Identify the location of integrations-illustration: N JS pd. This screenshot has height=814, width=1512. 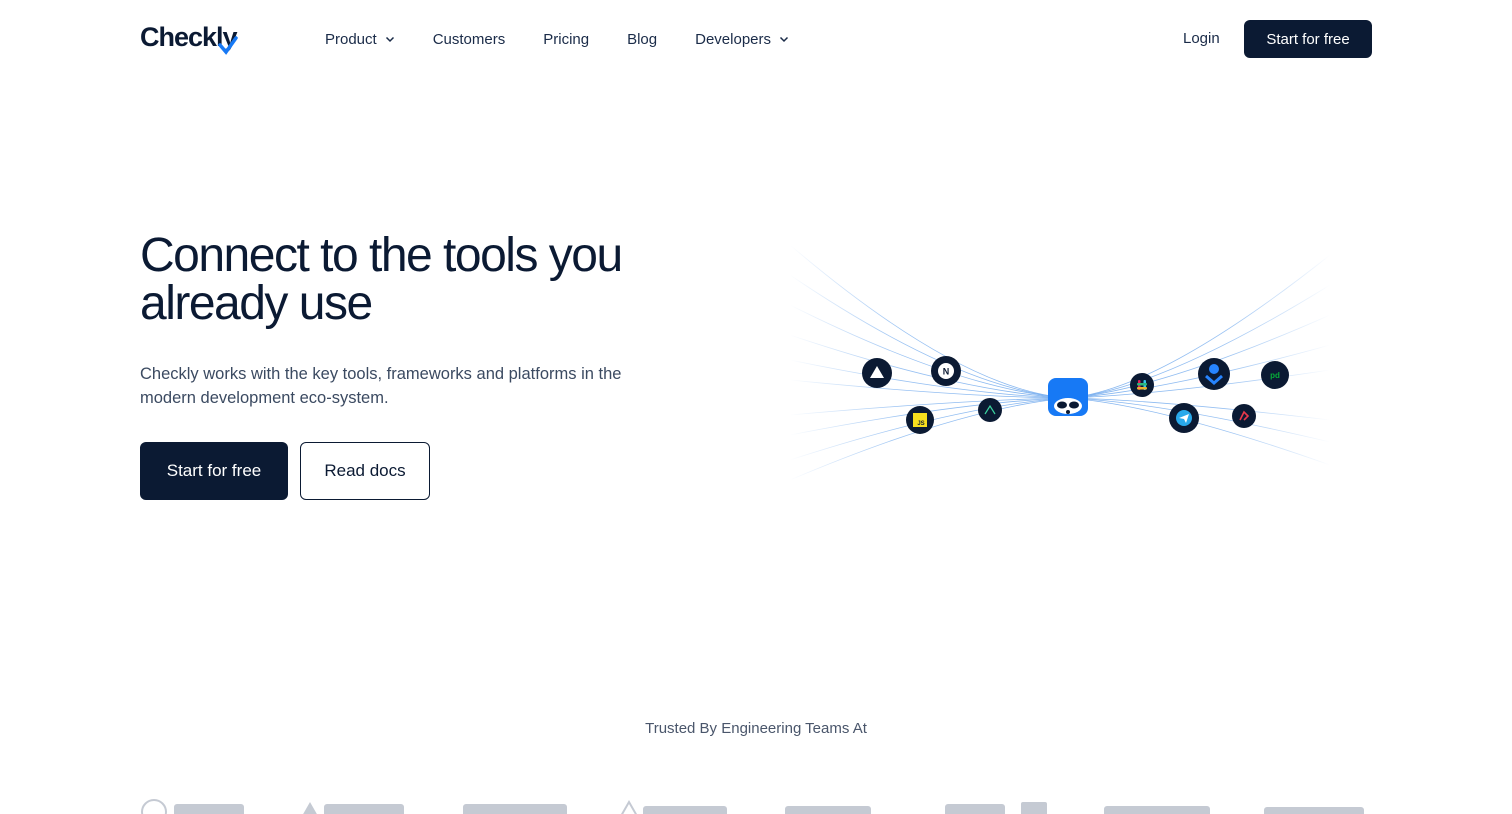
(1060, 362).